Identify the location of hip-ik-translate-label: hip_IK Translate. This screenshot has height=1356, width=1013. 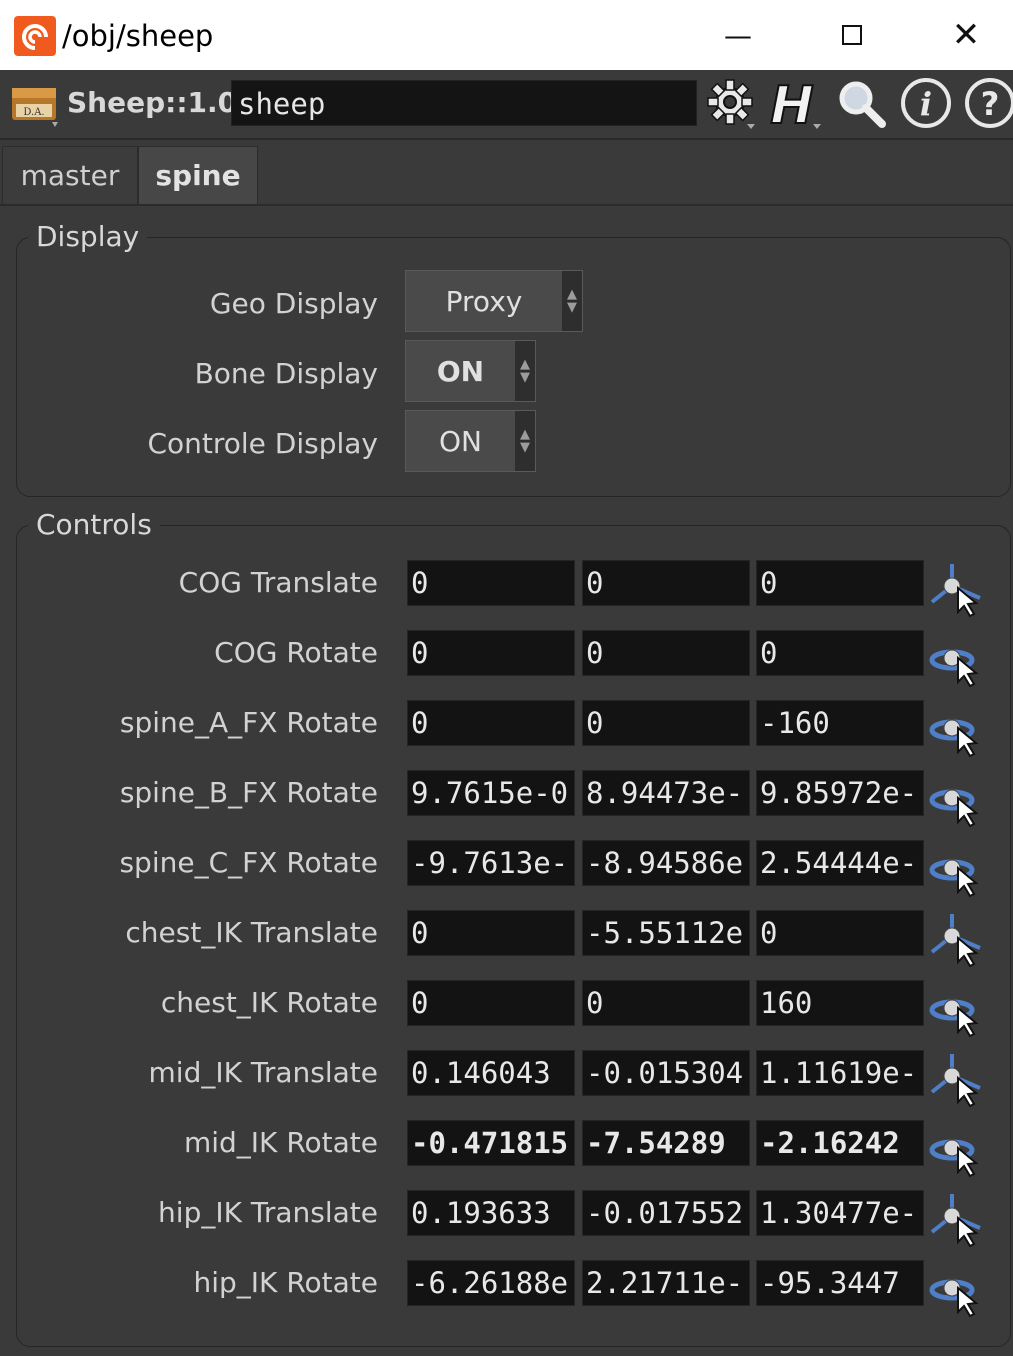
(268, 1212).